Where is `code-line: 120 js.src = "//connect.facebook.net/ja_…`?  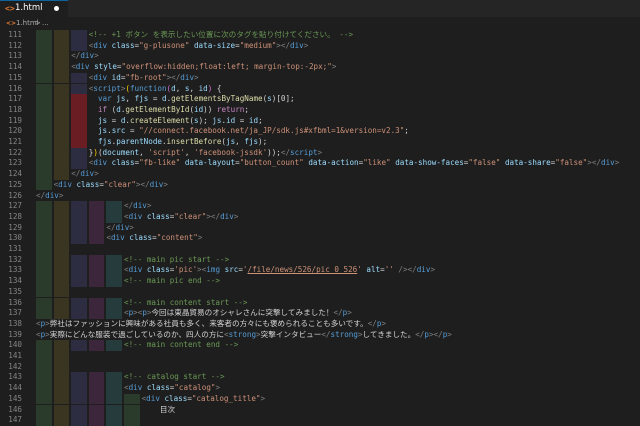
code-line: 120 js.src = "//connect.facebook.net/ja_… is located at coordinates (320, 131).